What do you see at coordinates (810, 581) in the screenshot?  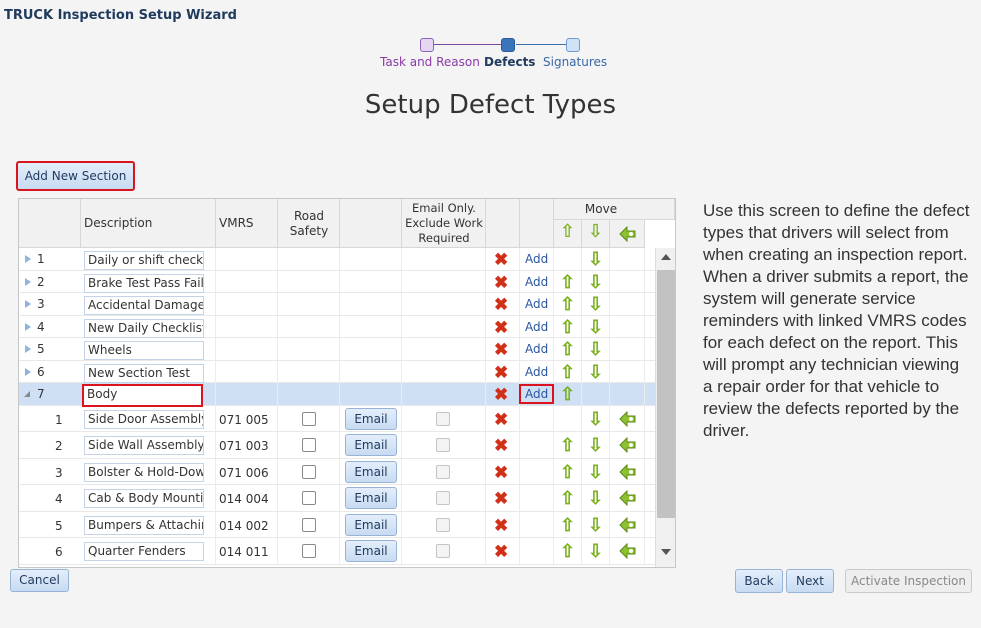 I see `next-button: Next` at bounding box center [810, 581].